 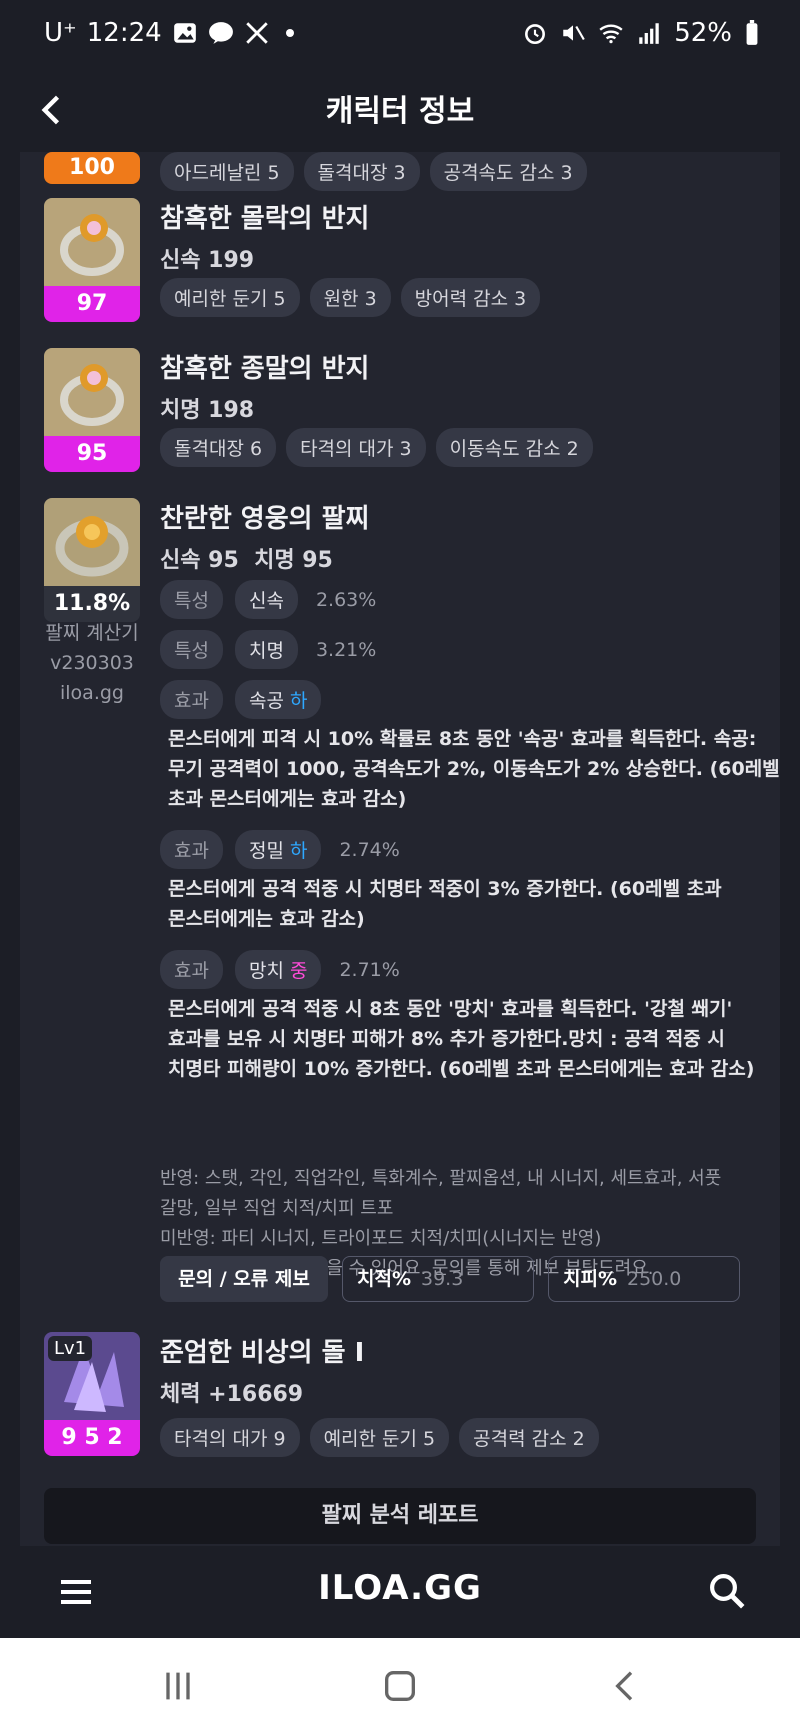 What do you see at coordinates (289, 33) in the screenshot?
I see `notification-dot` at bounding box center [289, 33].